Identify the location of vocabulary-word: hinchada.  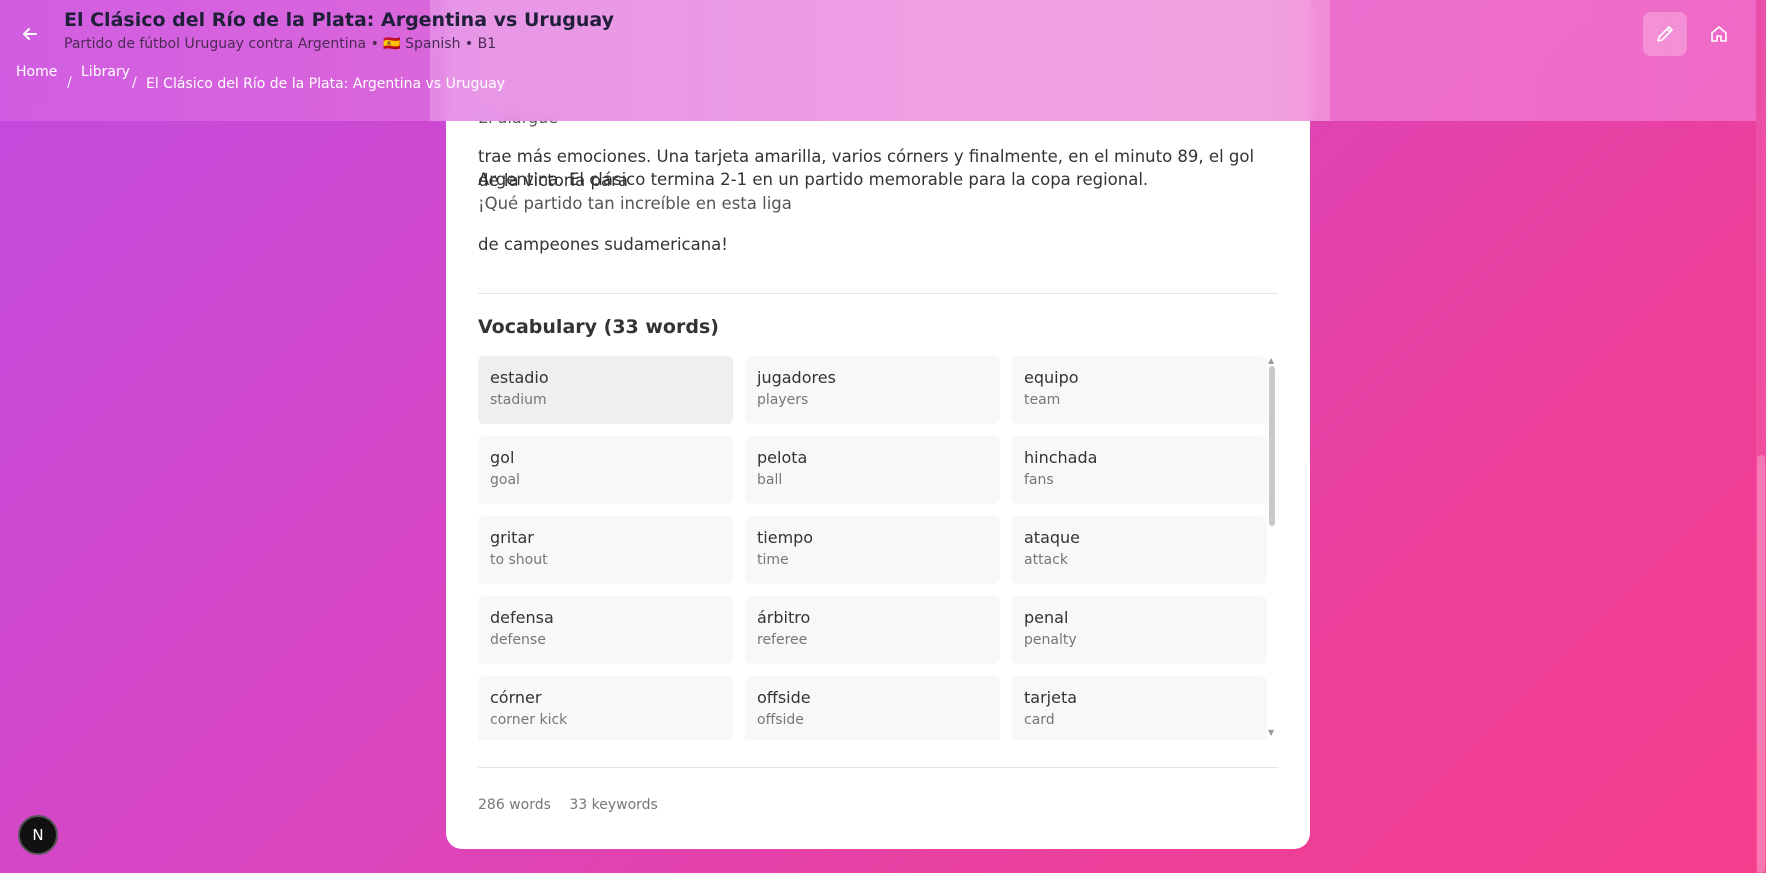
(1061, 457).